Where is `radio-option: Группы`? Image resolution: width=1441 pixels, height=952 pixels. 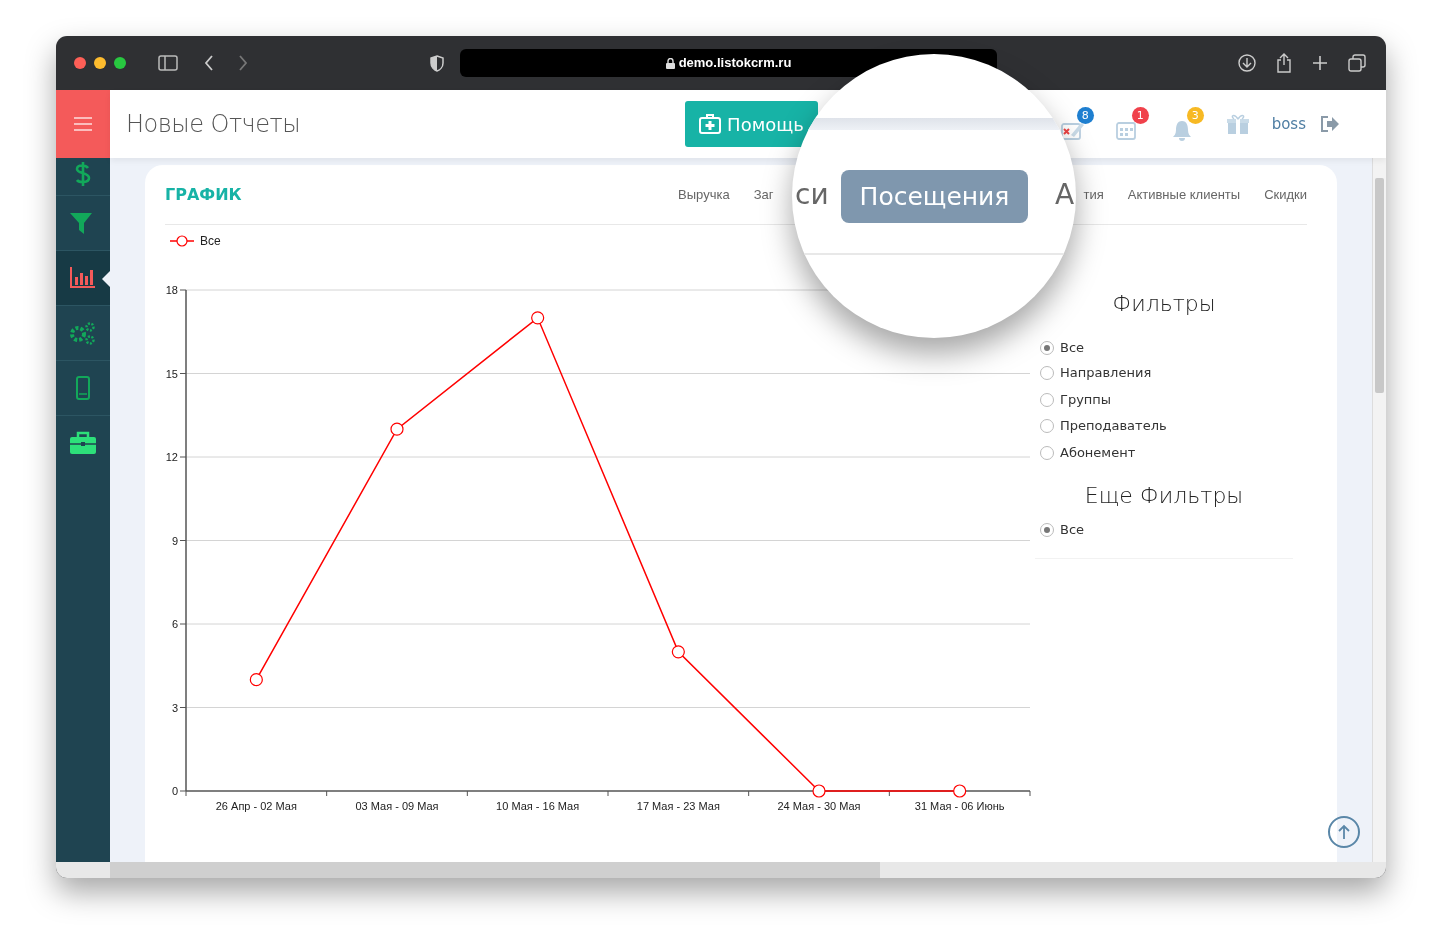
radio-option: Группы is located at coordinates (1076, 399).